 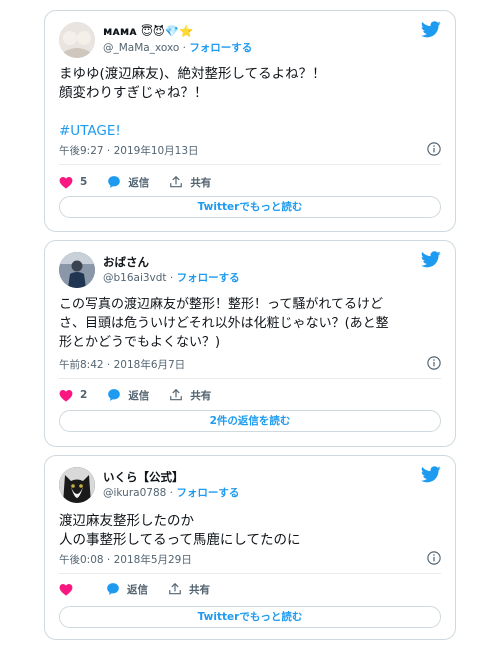 I want to click on user-name: ᴍᴀᴍᴀ 😇😈💎⭐, so click(x=148, y=31).